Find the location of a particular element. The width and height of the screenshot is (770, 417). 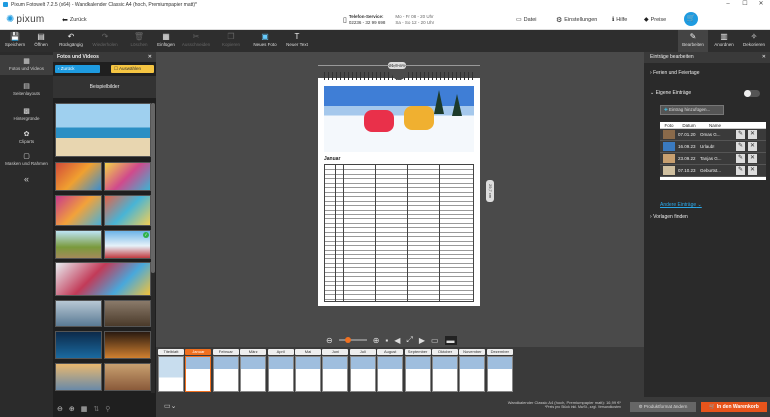

entry-row: 07.10.23 Geburtst... ✎ ✕ is located at coordinates (713, 171).